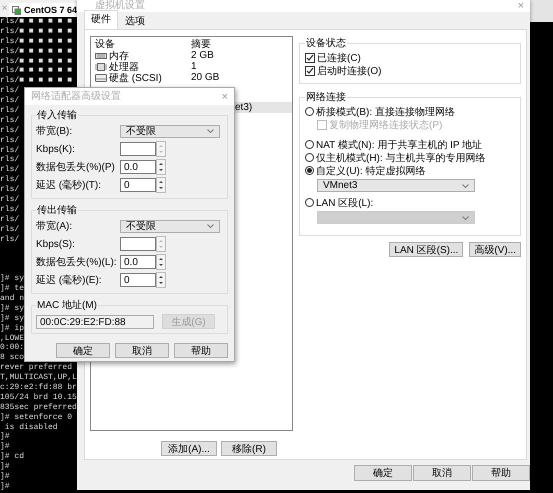 The image size is (553, 493). I want to click on checkbox-label: 已连接(C), so click(339, 58).